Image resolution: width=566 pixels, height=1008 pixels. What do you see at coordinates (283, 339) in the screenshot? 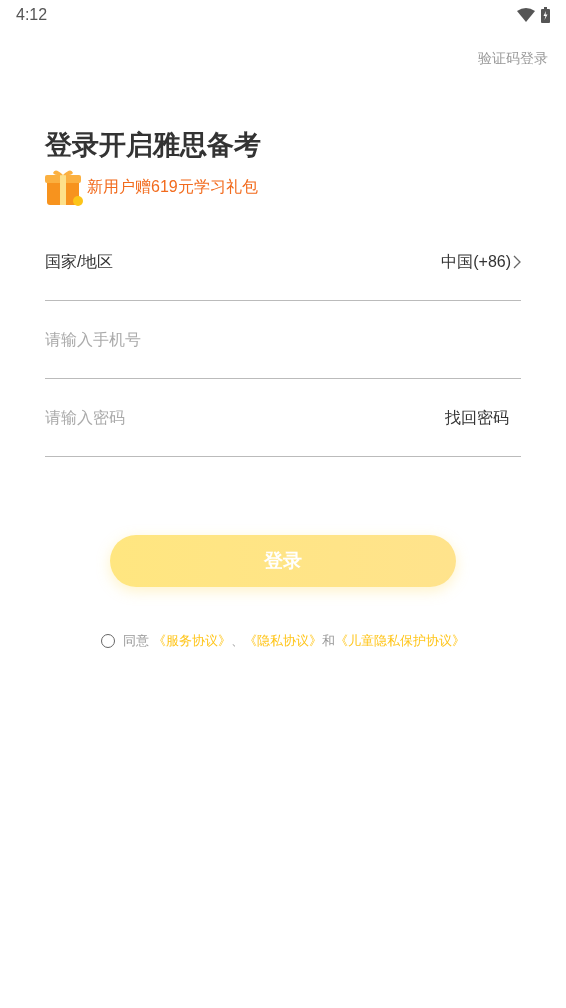
I see `phone-input: 请输入手机号` at bounding box center [283, 339].